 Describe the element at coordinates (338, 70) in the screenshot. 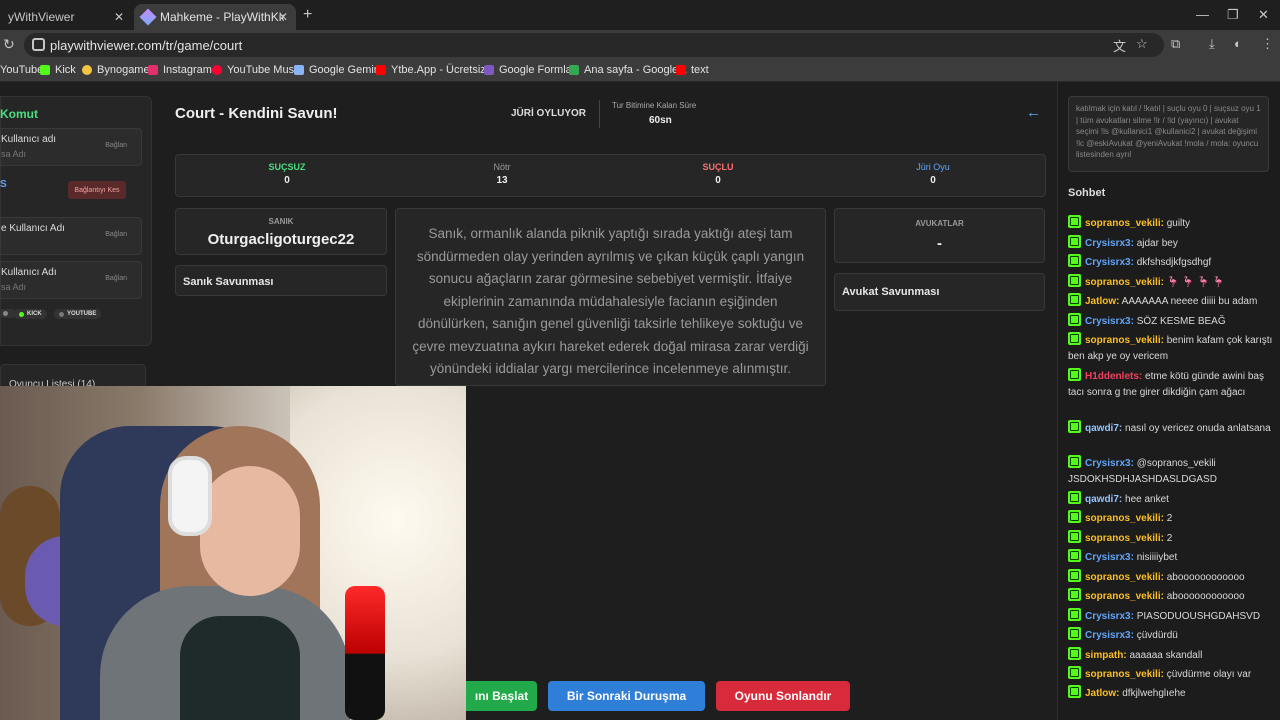

I see `bookmark-gemini: Google Gemini` at that location.